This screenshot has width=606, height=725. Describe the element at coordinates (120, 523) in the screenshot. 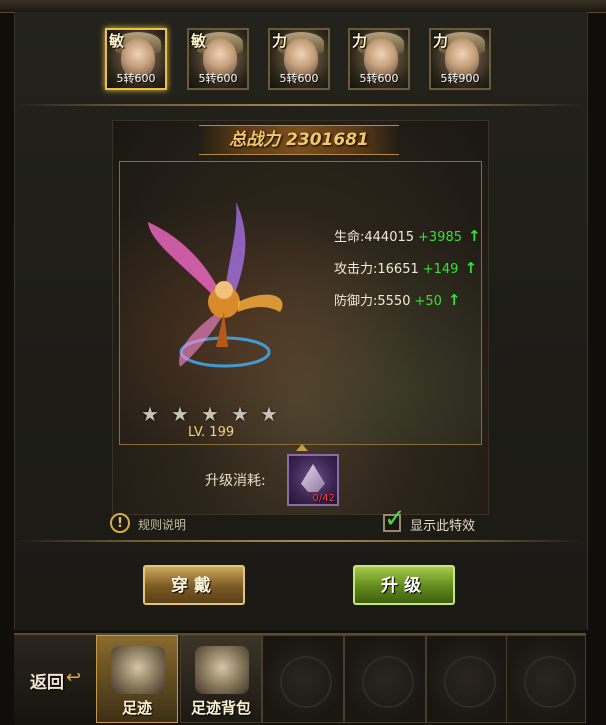

I see `info-icon: !` at that location.